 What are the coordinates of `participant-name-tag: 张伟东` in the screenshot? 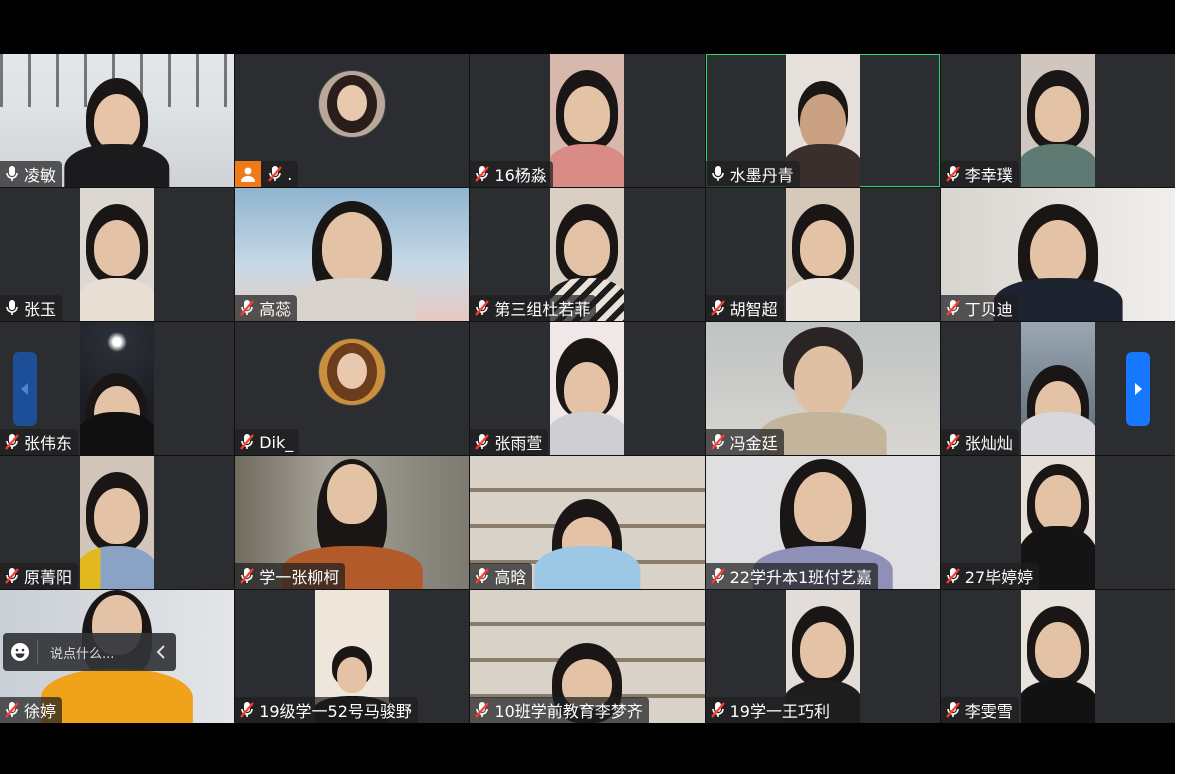 It's located at (39, 442).